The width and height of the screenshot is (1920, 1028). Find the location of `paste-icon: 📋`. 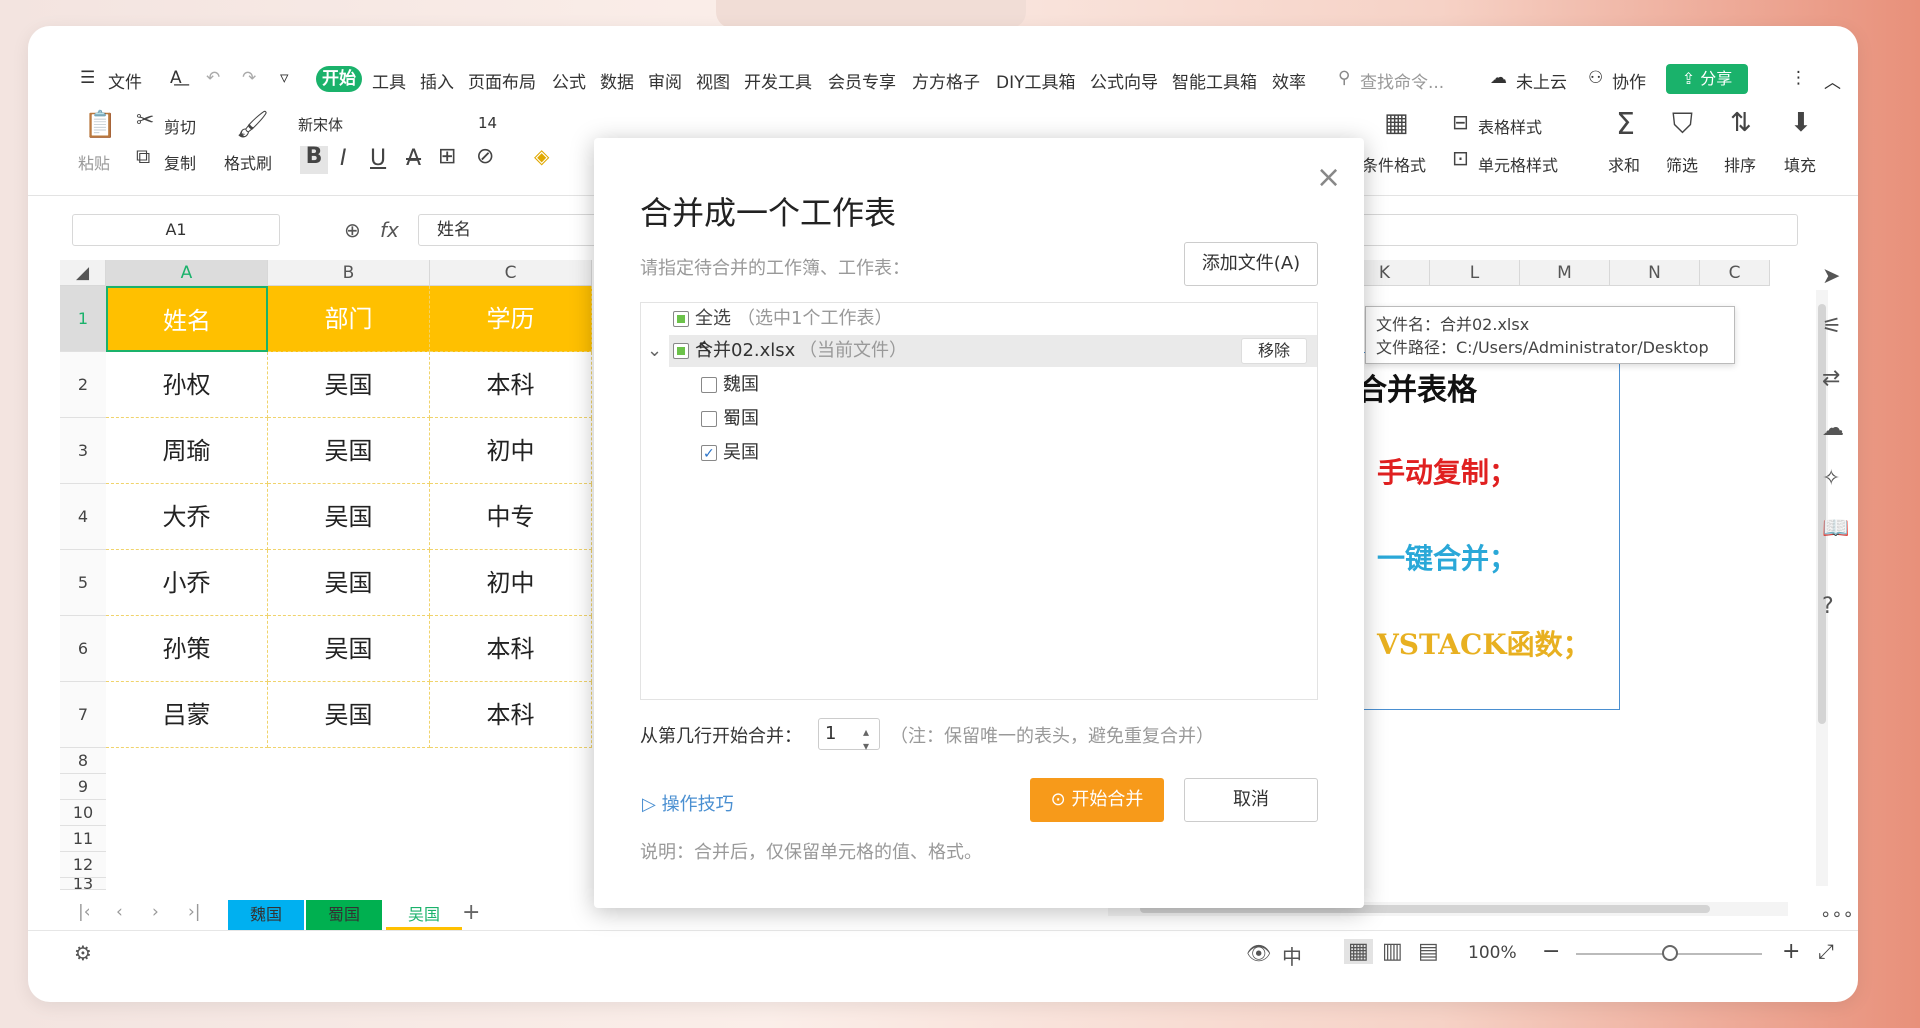

paste-icon: 📋 is located at coordinates (100, 125).